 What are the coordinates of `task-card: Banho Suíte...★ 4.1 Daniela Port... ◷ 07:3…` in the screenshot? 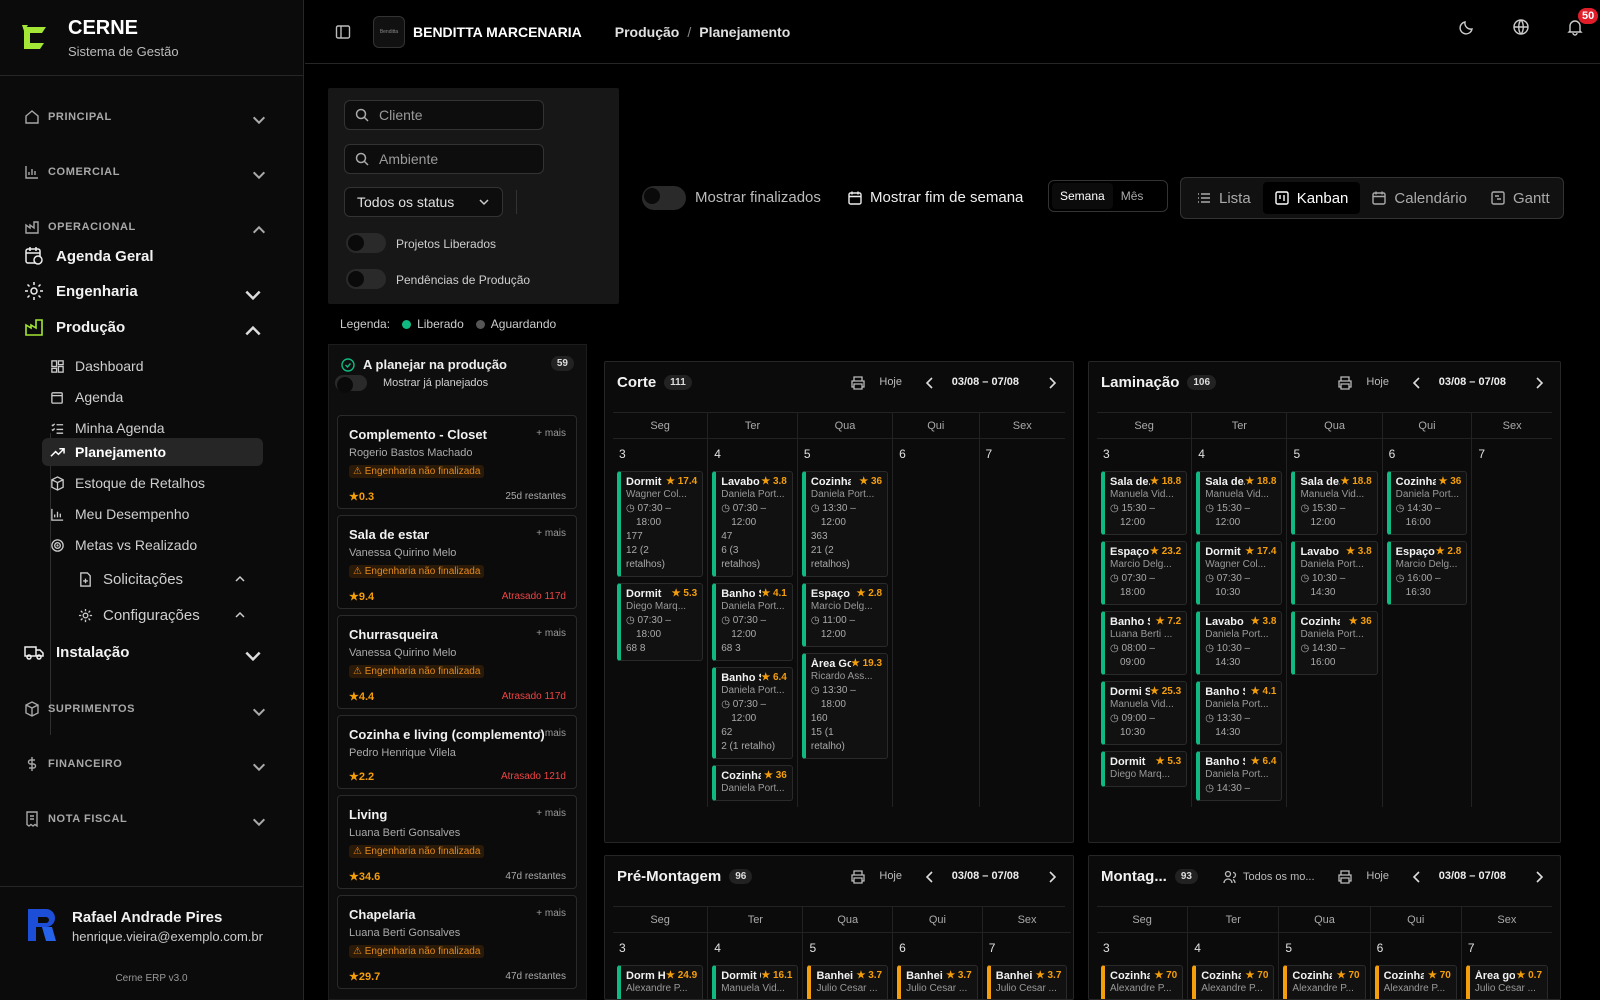 It's located at (752, 622).